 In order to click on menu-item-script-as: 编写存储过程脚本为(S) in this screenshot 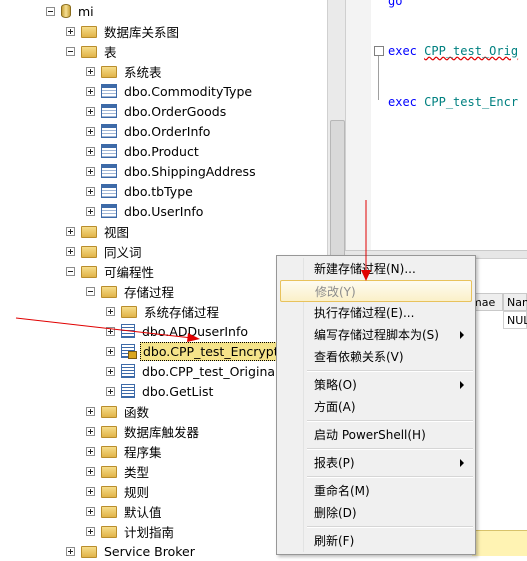, I will do `click(376, 335)`.